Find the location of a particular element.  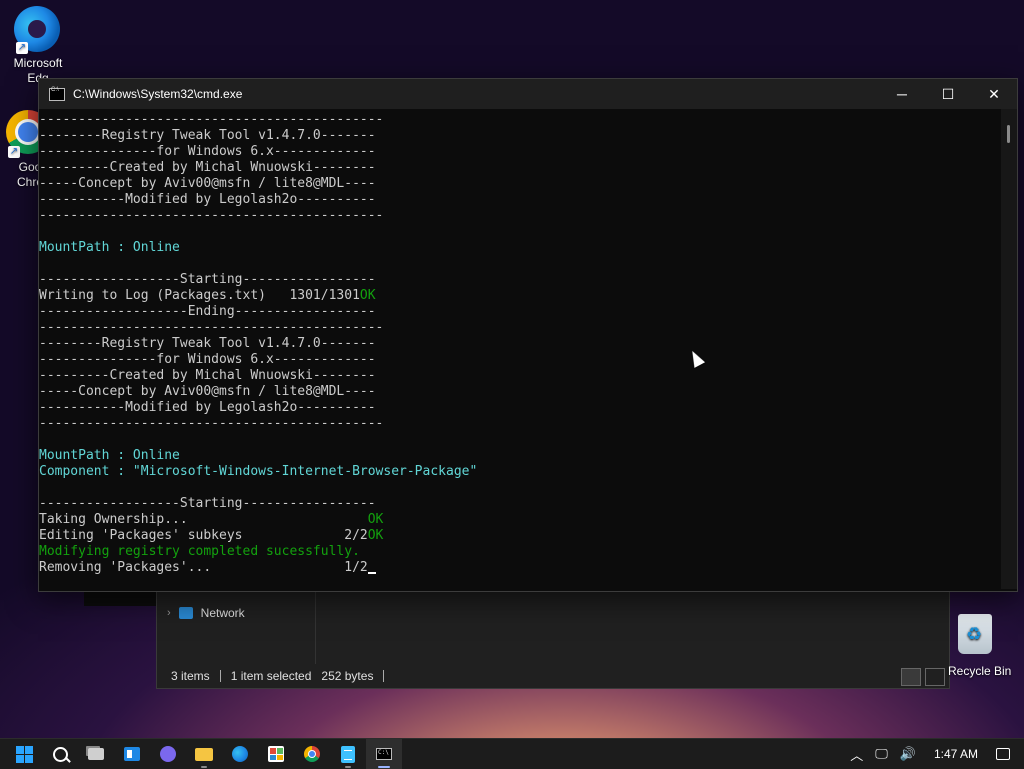

task-view-button is located at coordinates (96, 754).